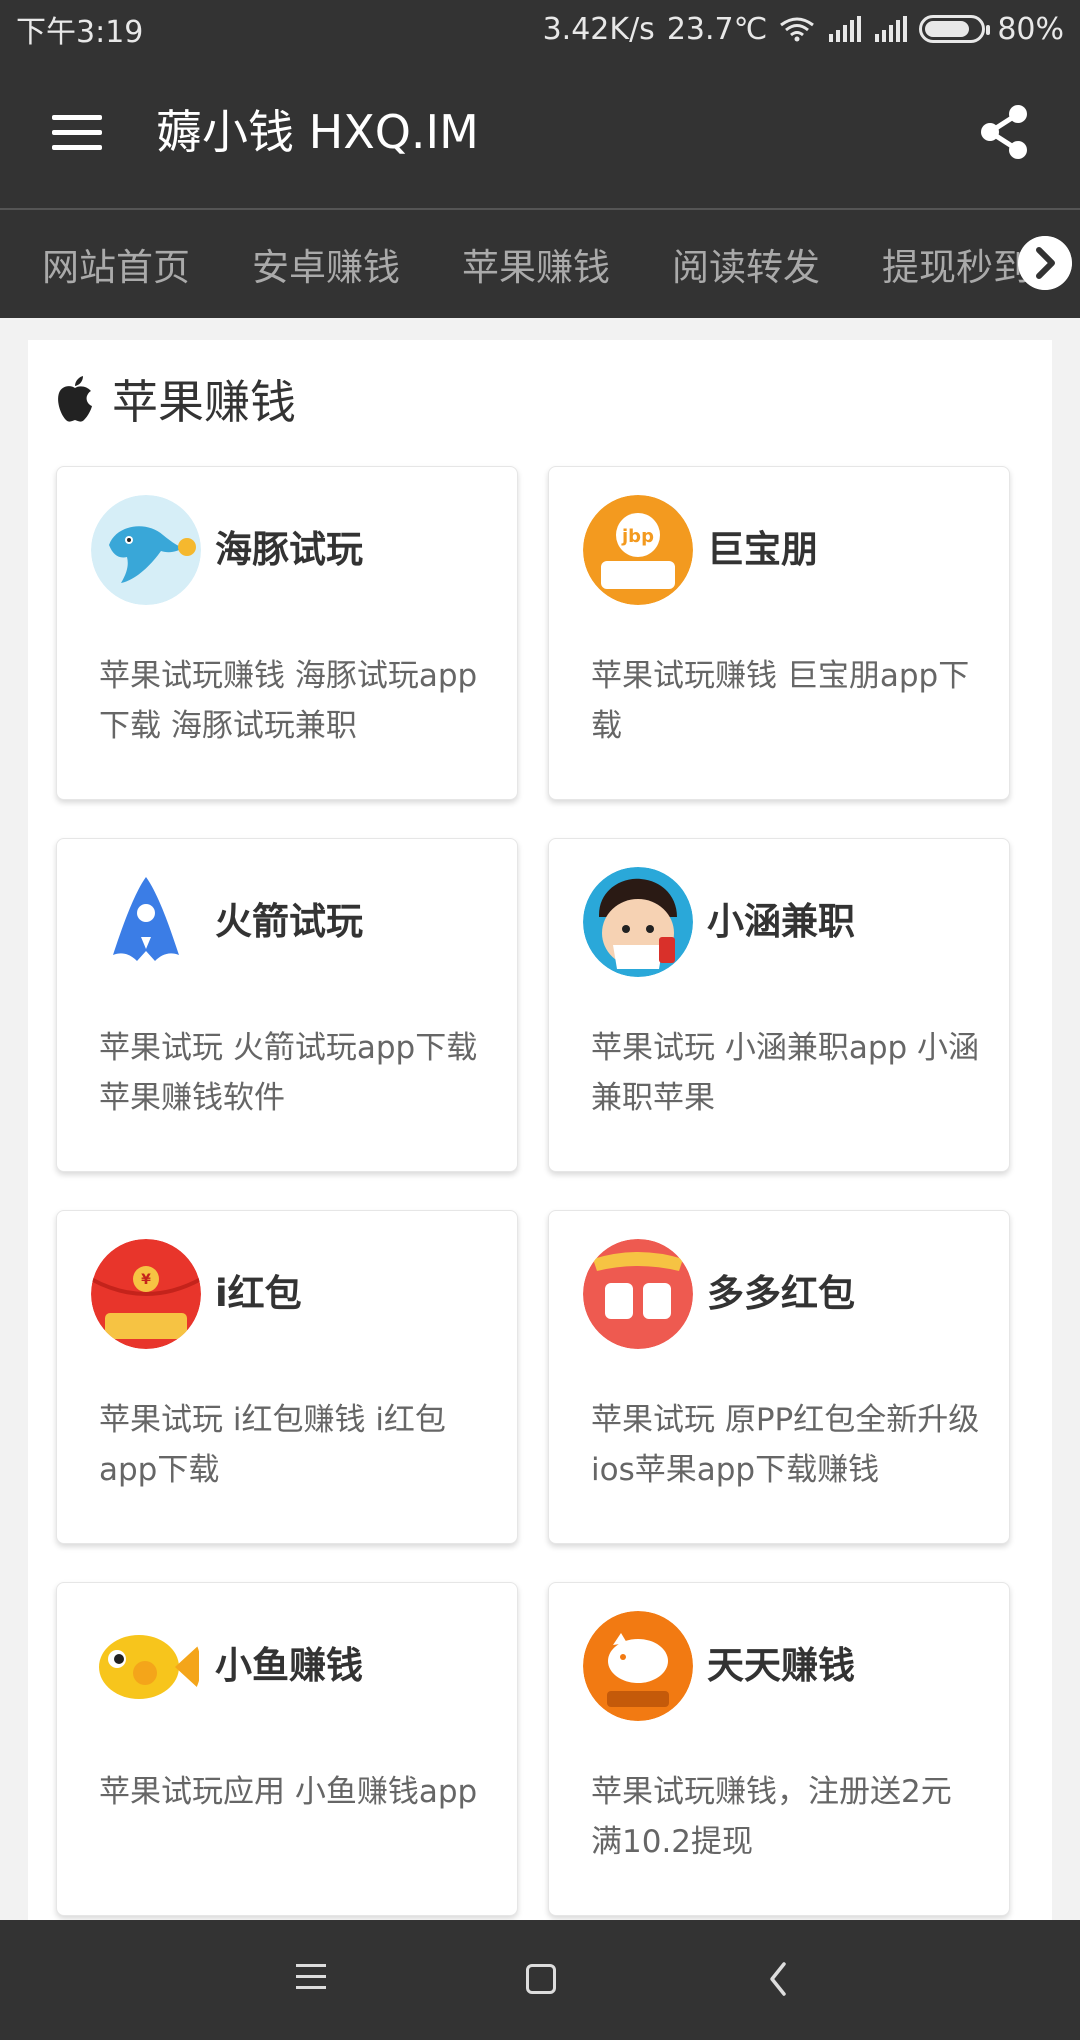 Image resolution: width=1080 pixels, height=2040 pixels. What do you see at coordinates (287, 1749) in the screenshot?
I see `app-card-xiaoyu: 小鱼赚钱 苹果试玩应用 小鱼赚钱app` at bounding box center [287, 1749].